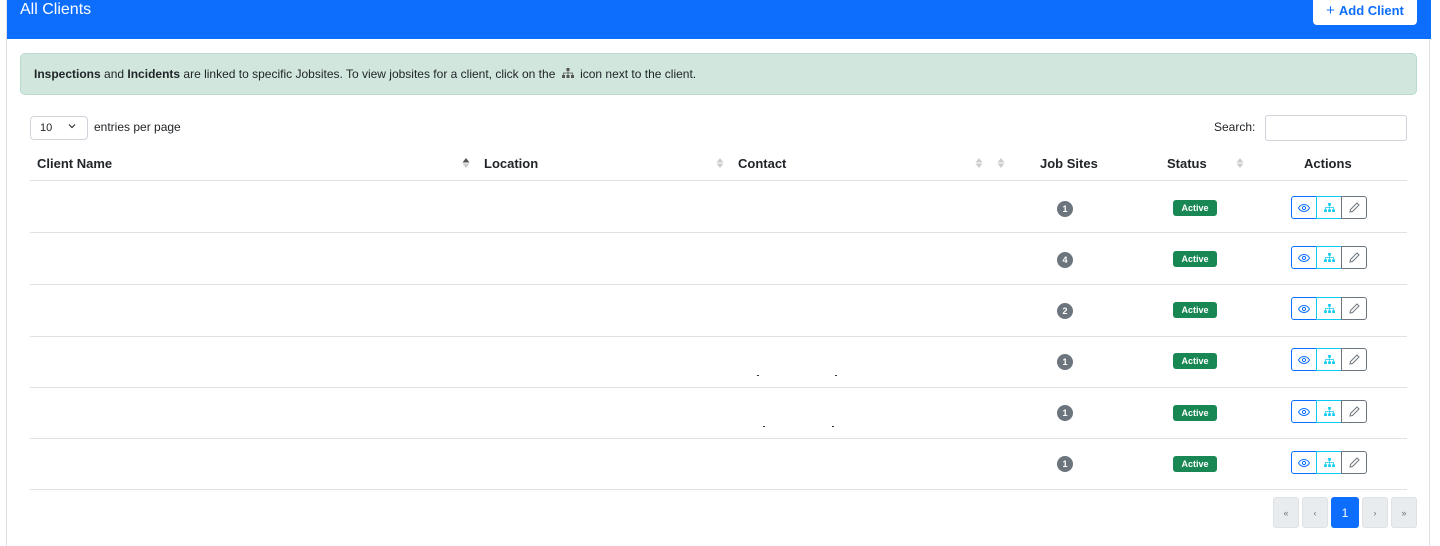  Describe the element at coordinates (638, 74) in the screenshot. I see `alert-text-3: icon next to the client.` at that location.